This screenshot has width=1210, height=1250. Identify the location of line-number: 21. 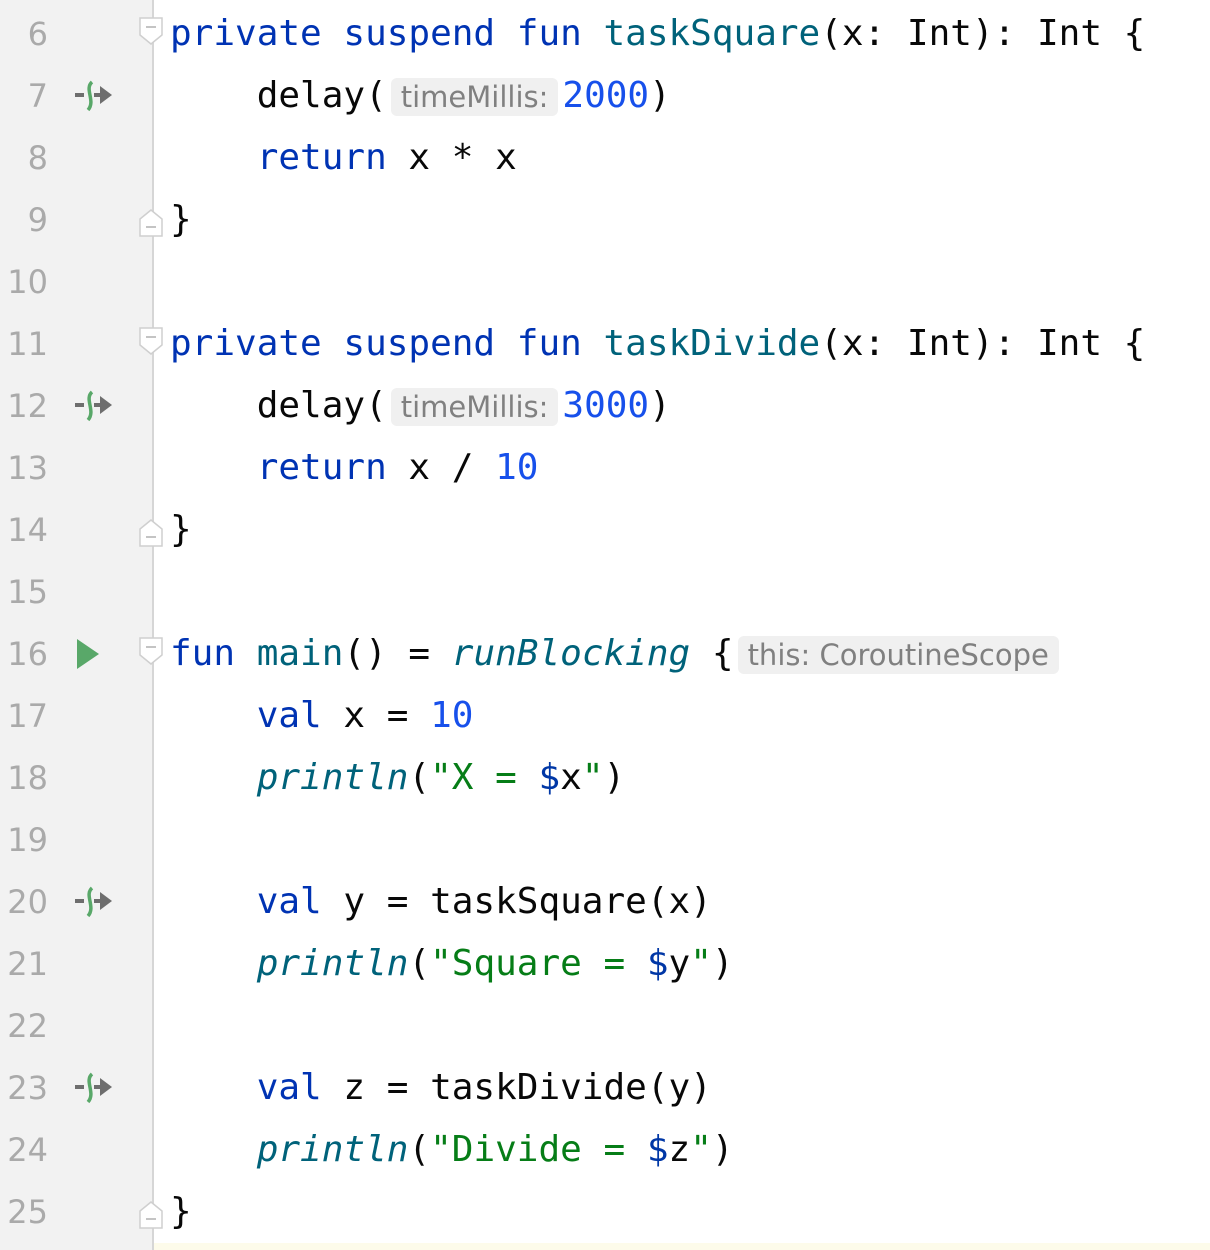
(27, 964).